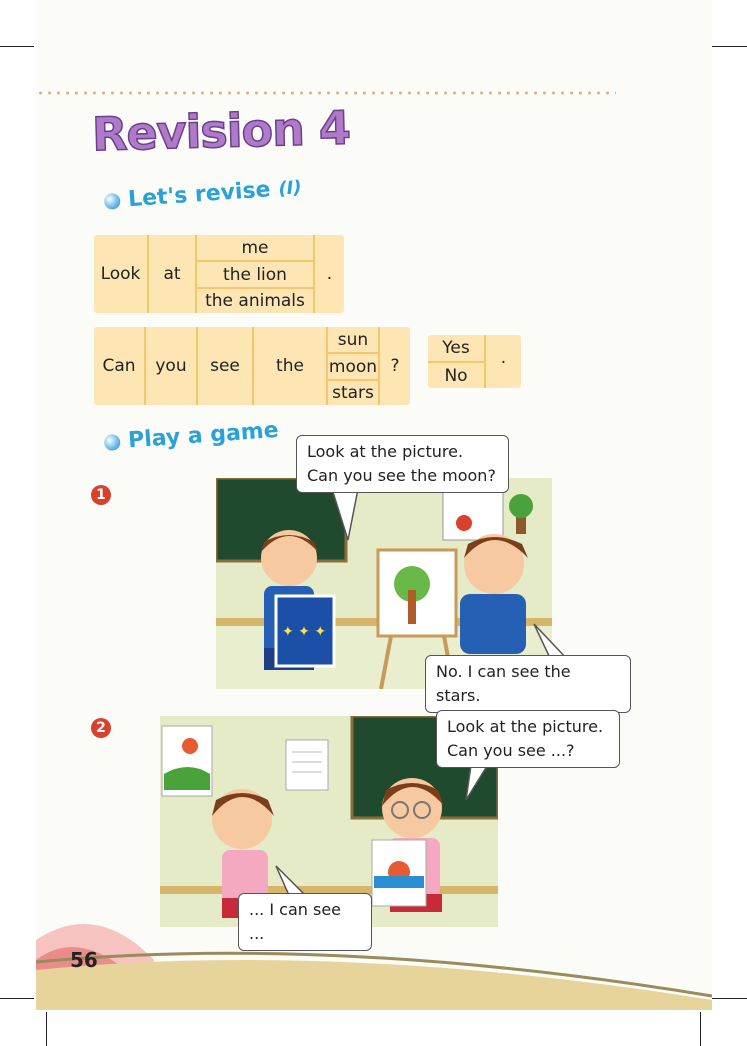  I want to click on bubble-line: No. I can see the stars., so click(503, 683).